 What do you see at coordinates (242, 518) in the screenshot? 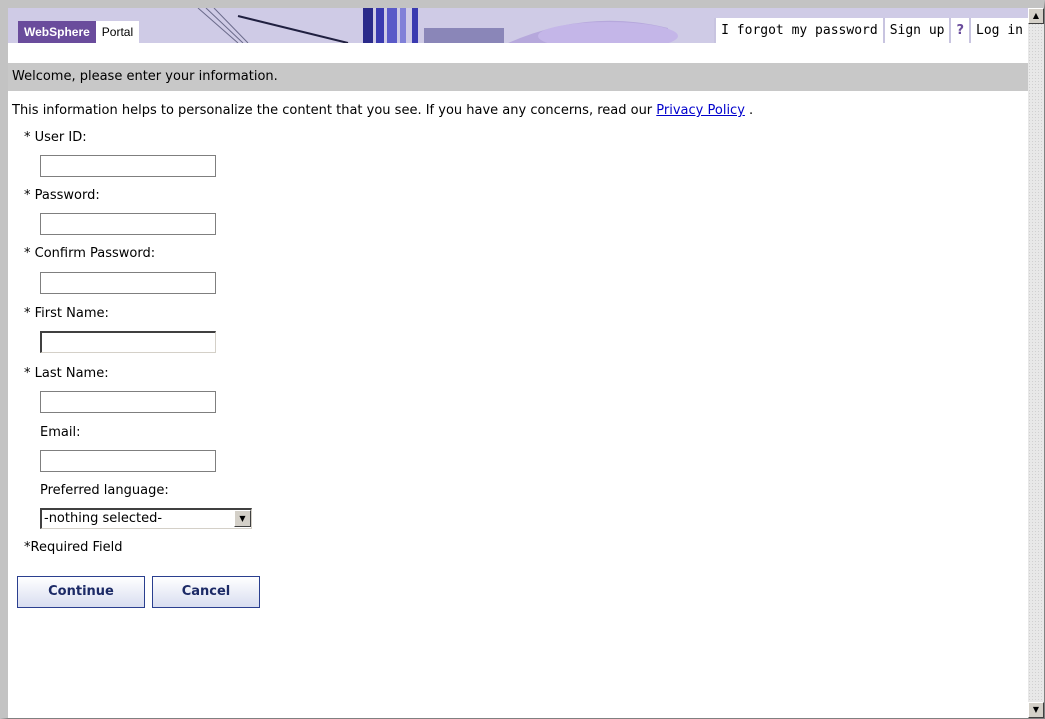
I see `chevron-down-icon: ▼` at bounding box center [242, 518].